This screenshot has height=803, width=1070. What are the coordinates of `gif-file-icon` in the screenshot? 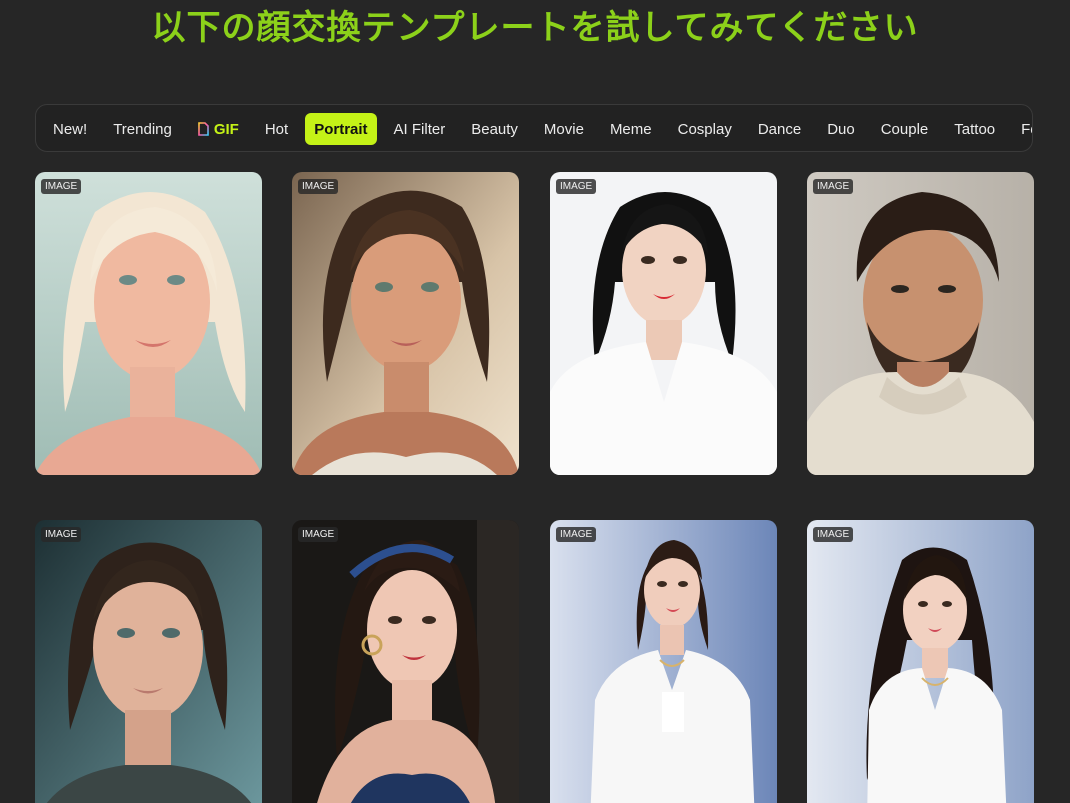 It's located at (203, 129).